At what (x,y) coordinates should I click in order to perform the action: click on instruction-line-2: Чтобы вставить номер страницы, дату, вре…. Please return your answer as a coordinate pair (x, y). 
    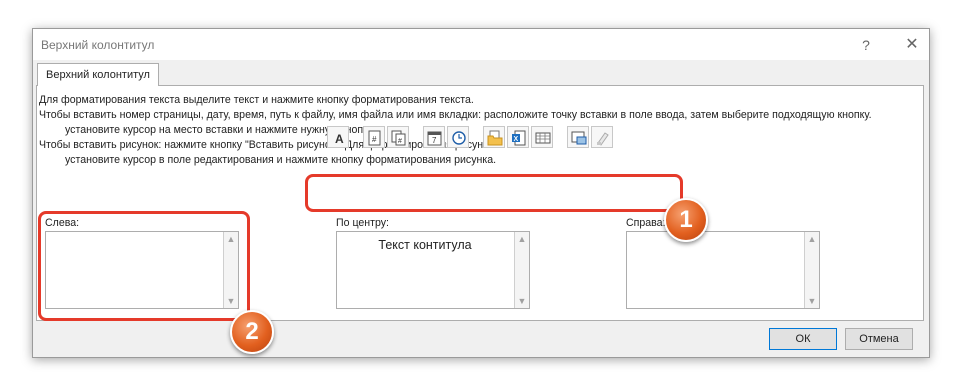
    Looking at the image, I should click on (455, 115).